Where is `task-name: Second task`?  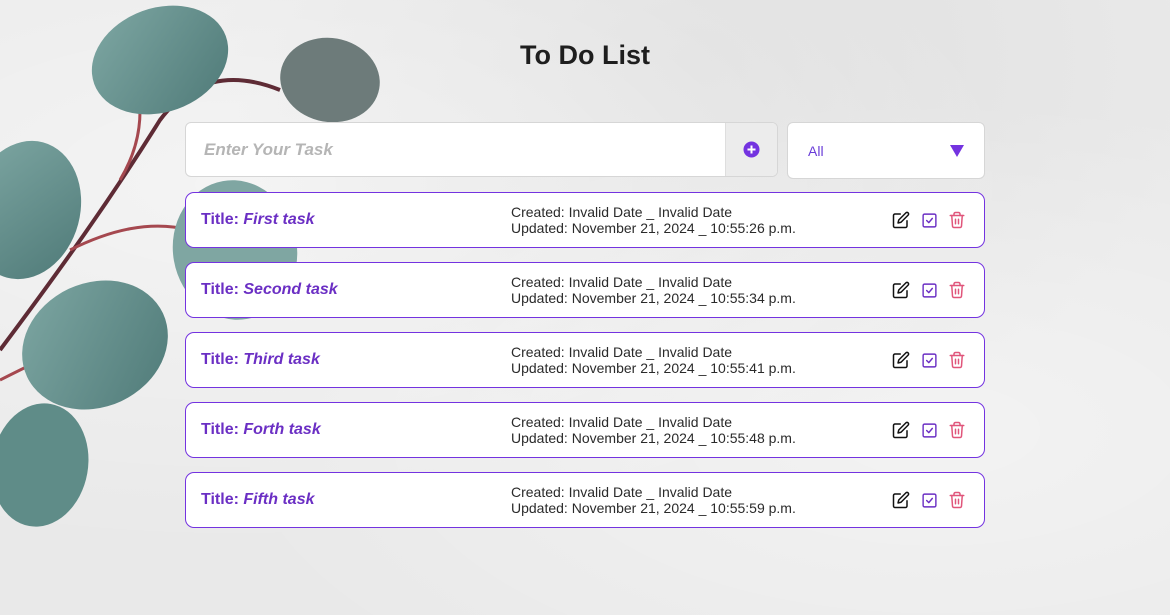
task-name: Second task is located at coordinates (290, 289).